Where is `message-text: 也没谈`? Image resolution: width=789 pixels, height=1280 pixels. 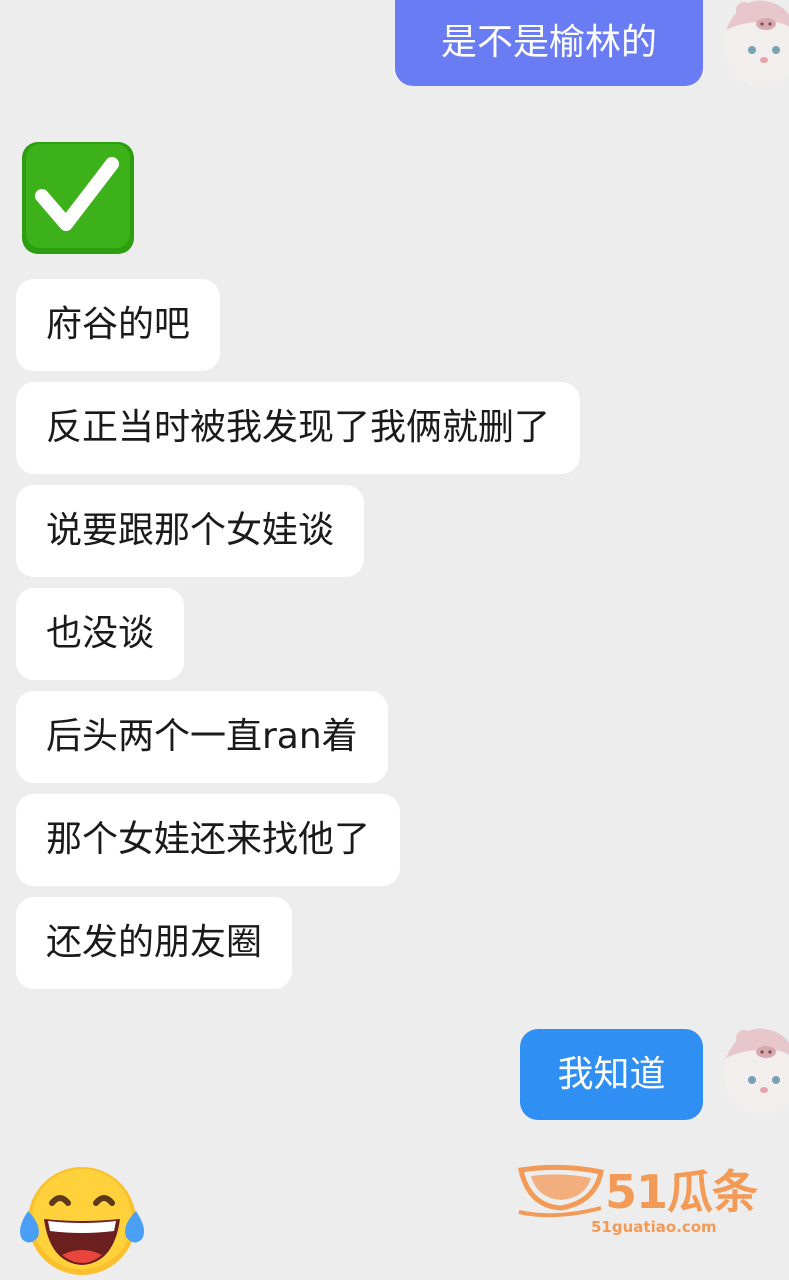
message-text: 也没谈 is located at coordinates (100, 633).